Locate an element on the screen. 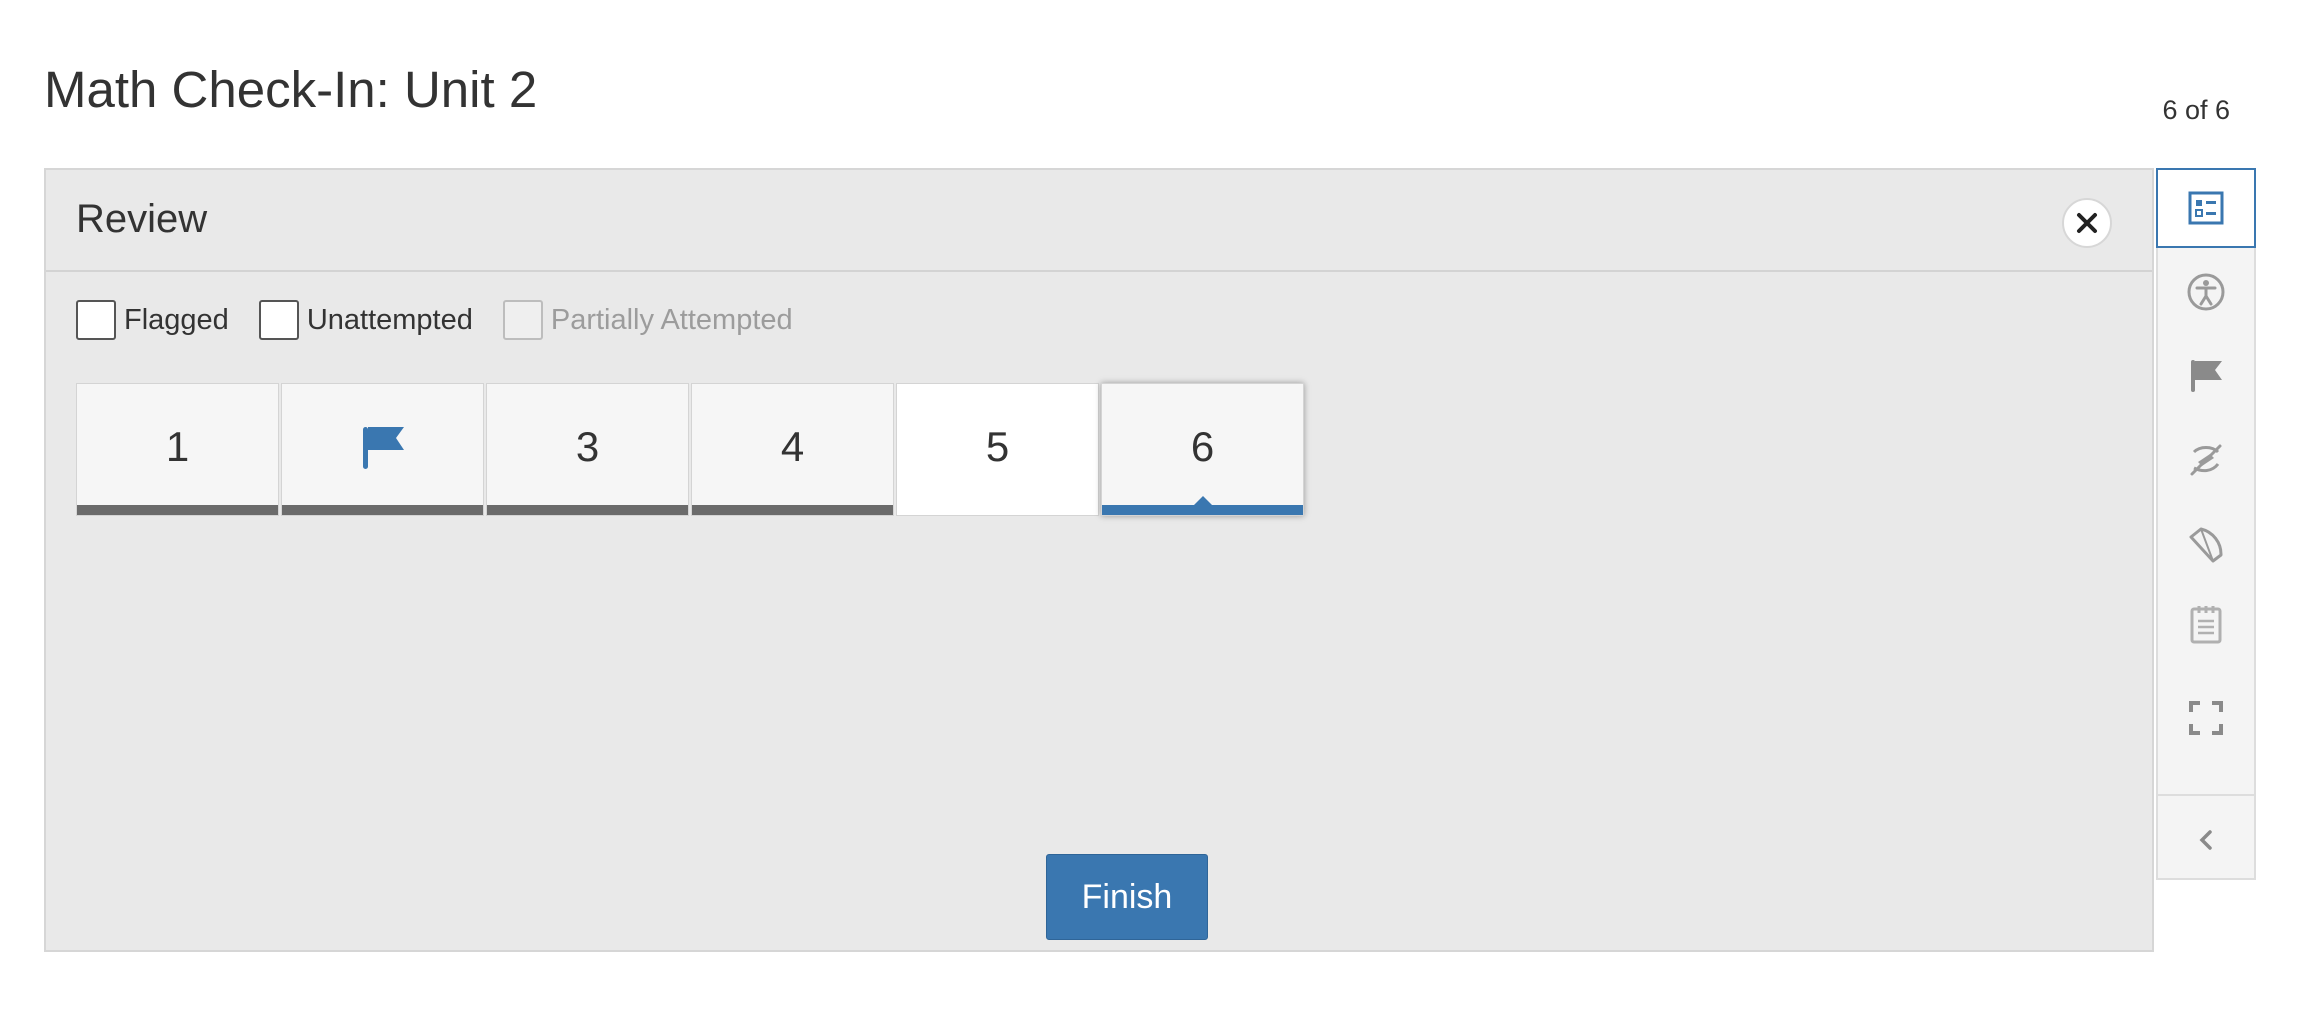  question-number: 5 is located at coordinates (997, 446).